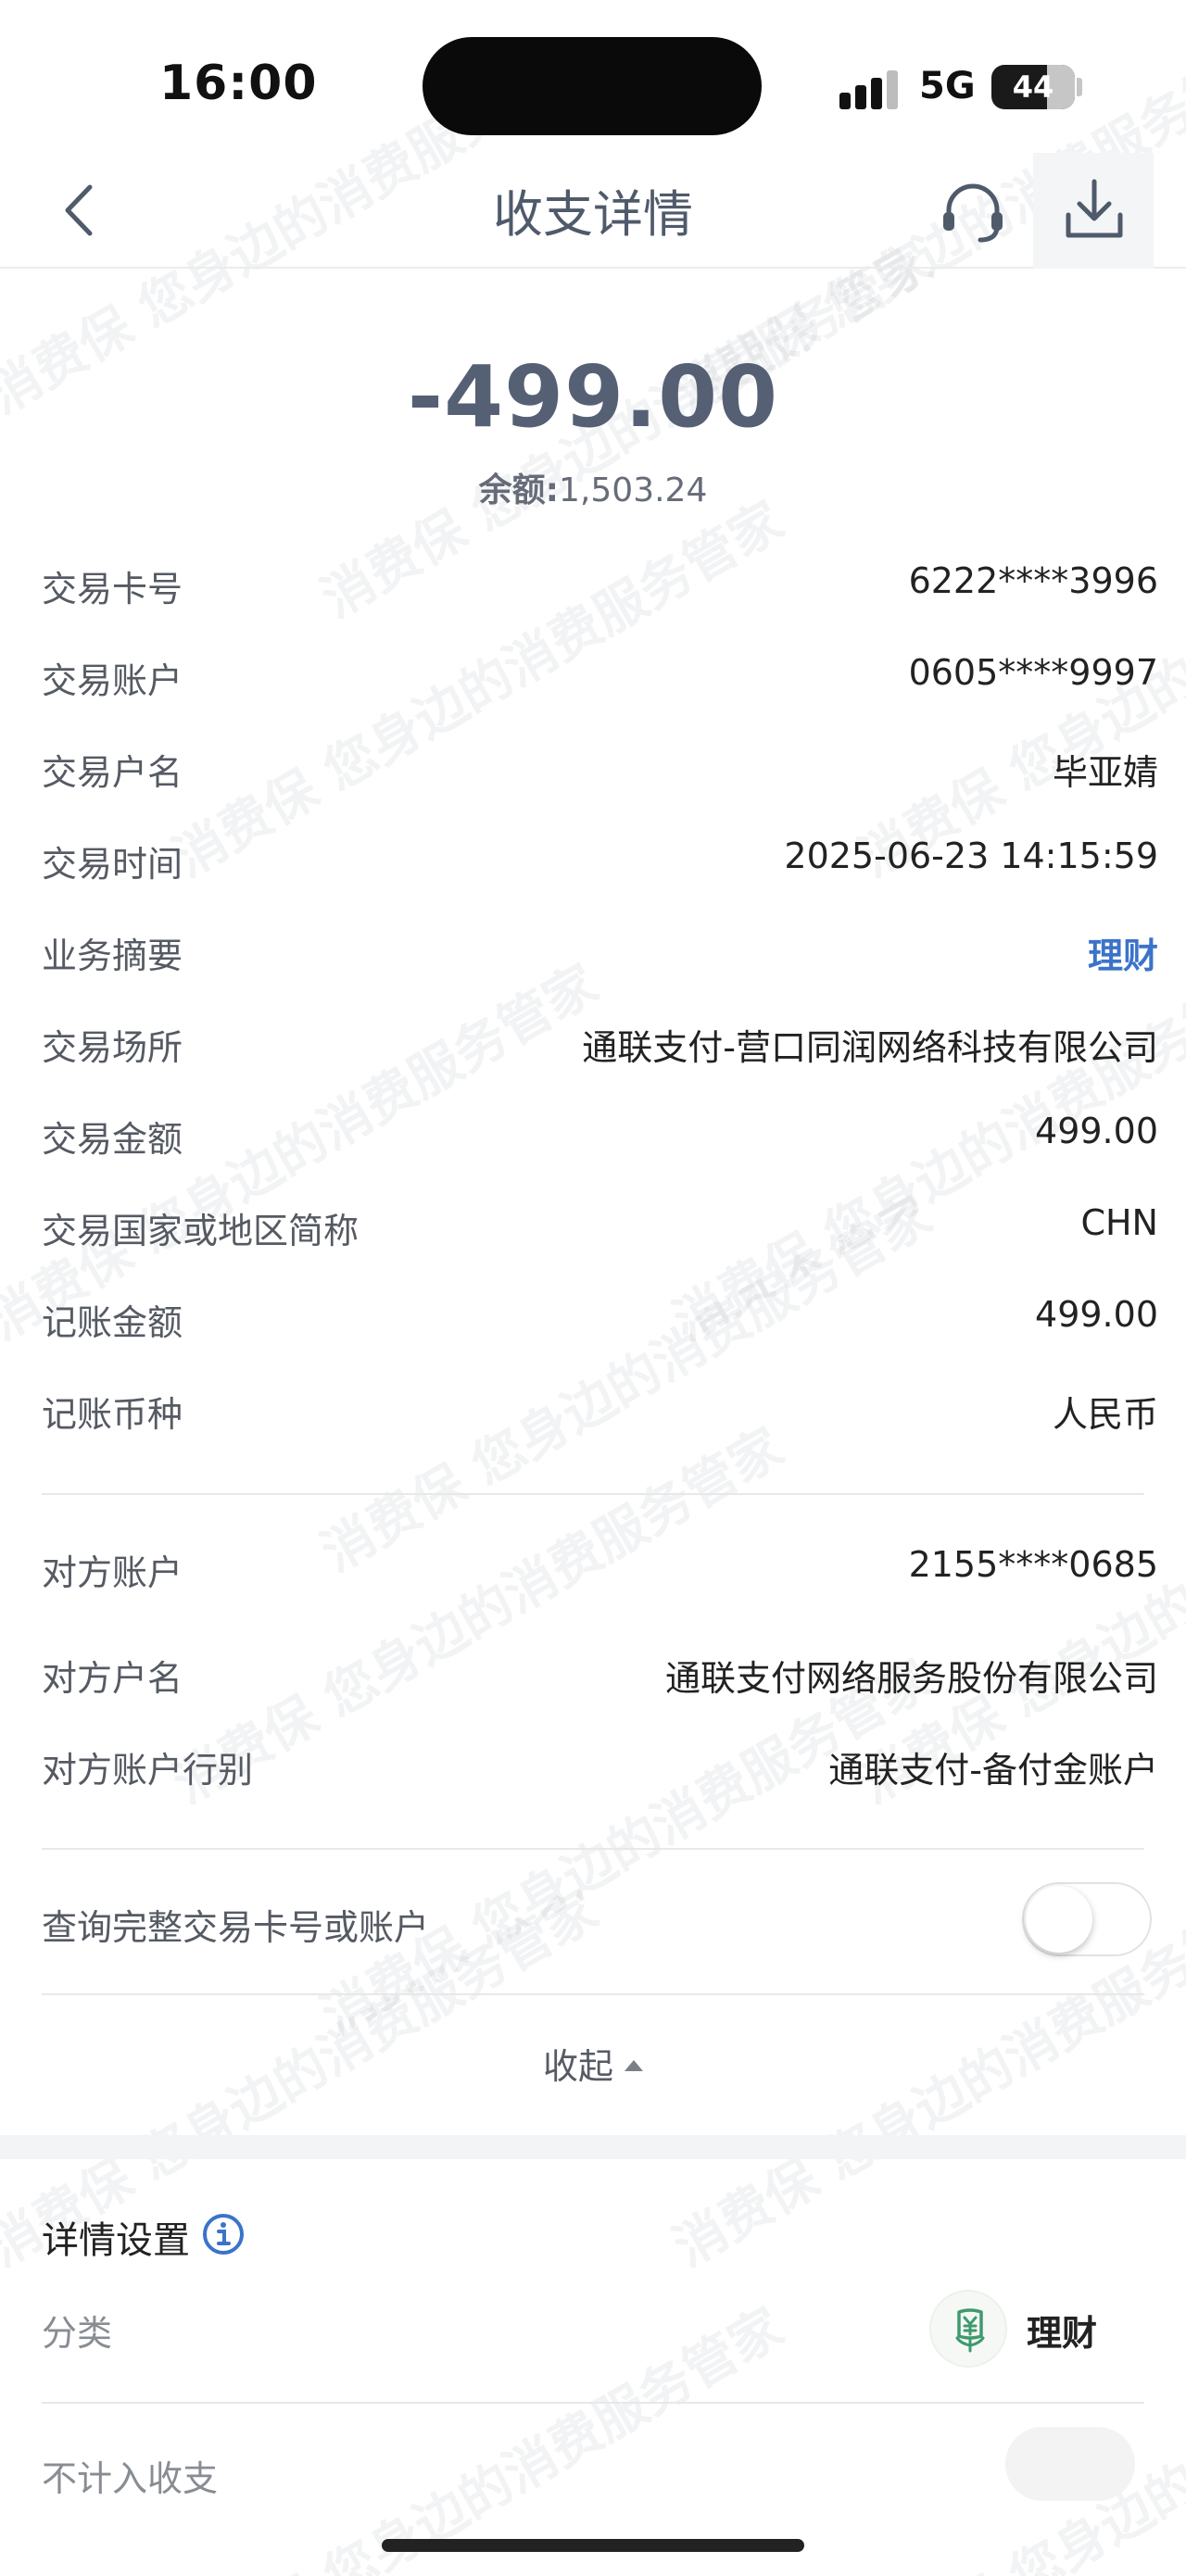  Describe the element at coordinates (600, 1769) in the screenshot. I see `counterparty-row: 对方账户行别 通联支付-备付金账户` at that location.